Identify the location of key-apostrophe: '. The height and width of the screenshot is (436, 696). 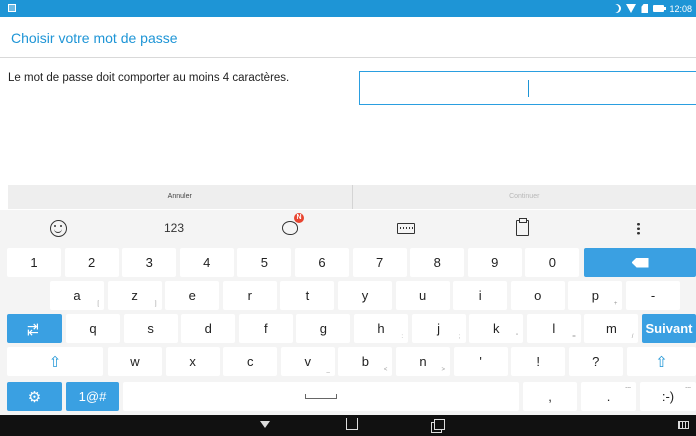
(480, 361).